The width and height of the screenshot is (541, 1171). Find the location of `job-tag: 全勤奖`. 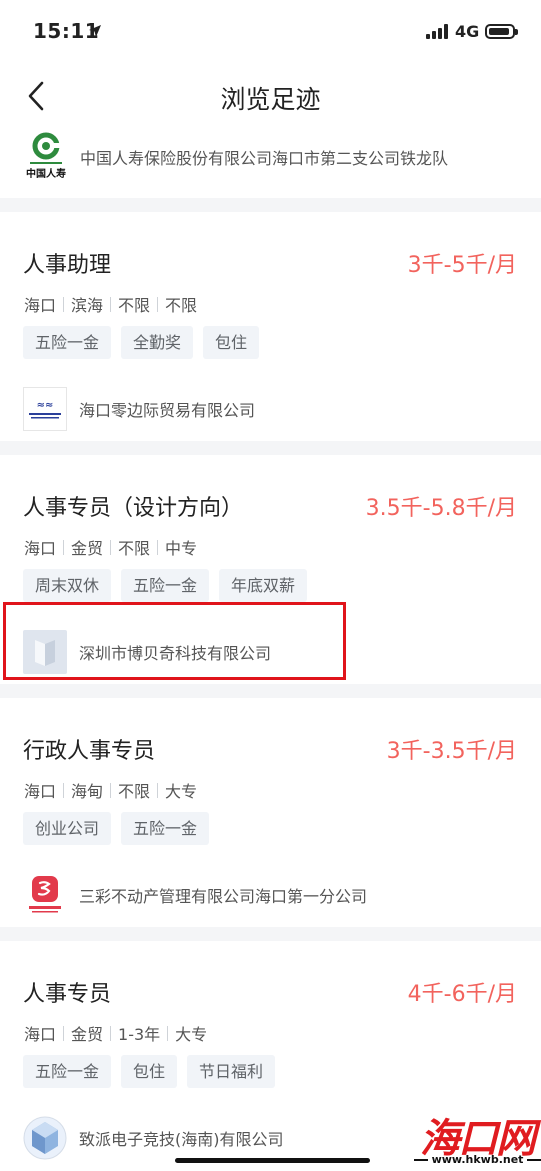

job-tag: 全勤奖 is located at coordinates (157, 342).